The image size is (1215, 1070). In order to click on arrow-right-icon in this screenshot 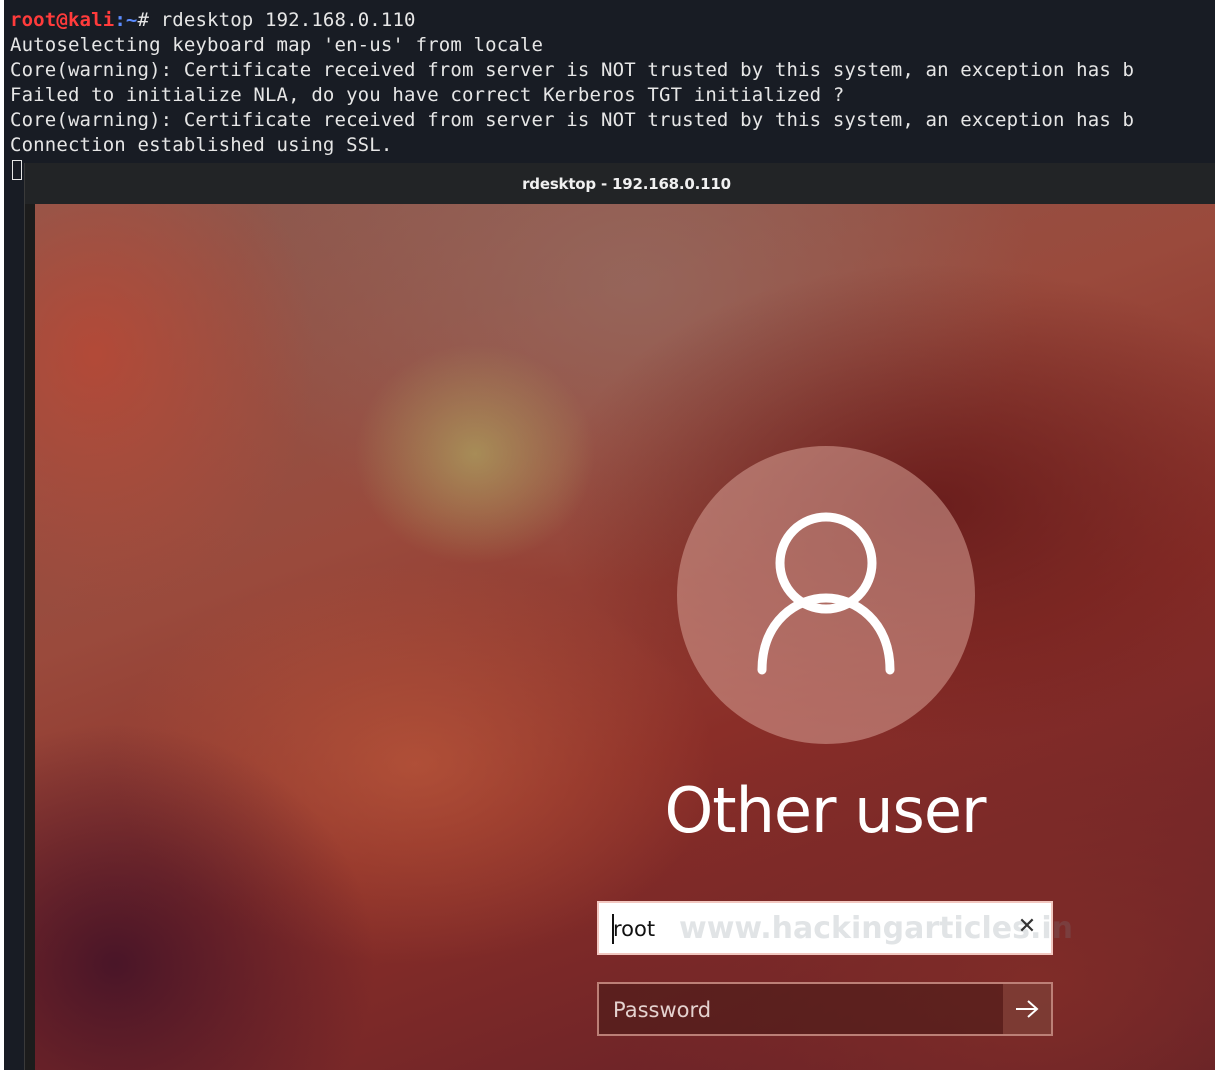, I will do `click(1027, 1009)`.